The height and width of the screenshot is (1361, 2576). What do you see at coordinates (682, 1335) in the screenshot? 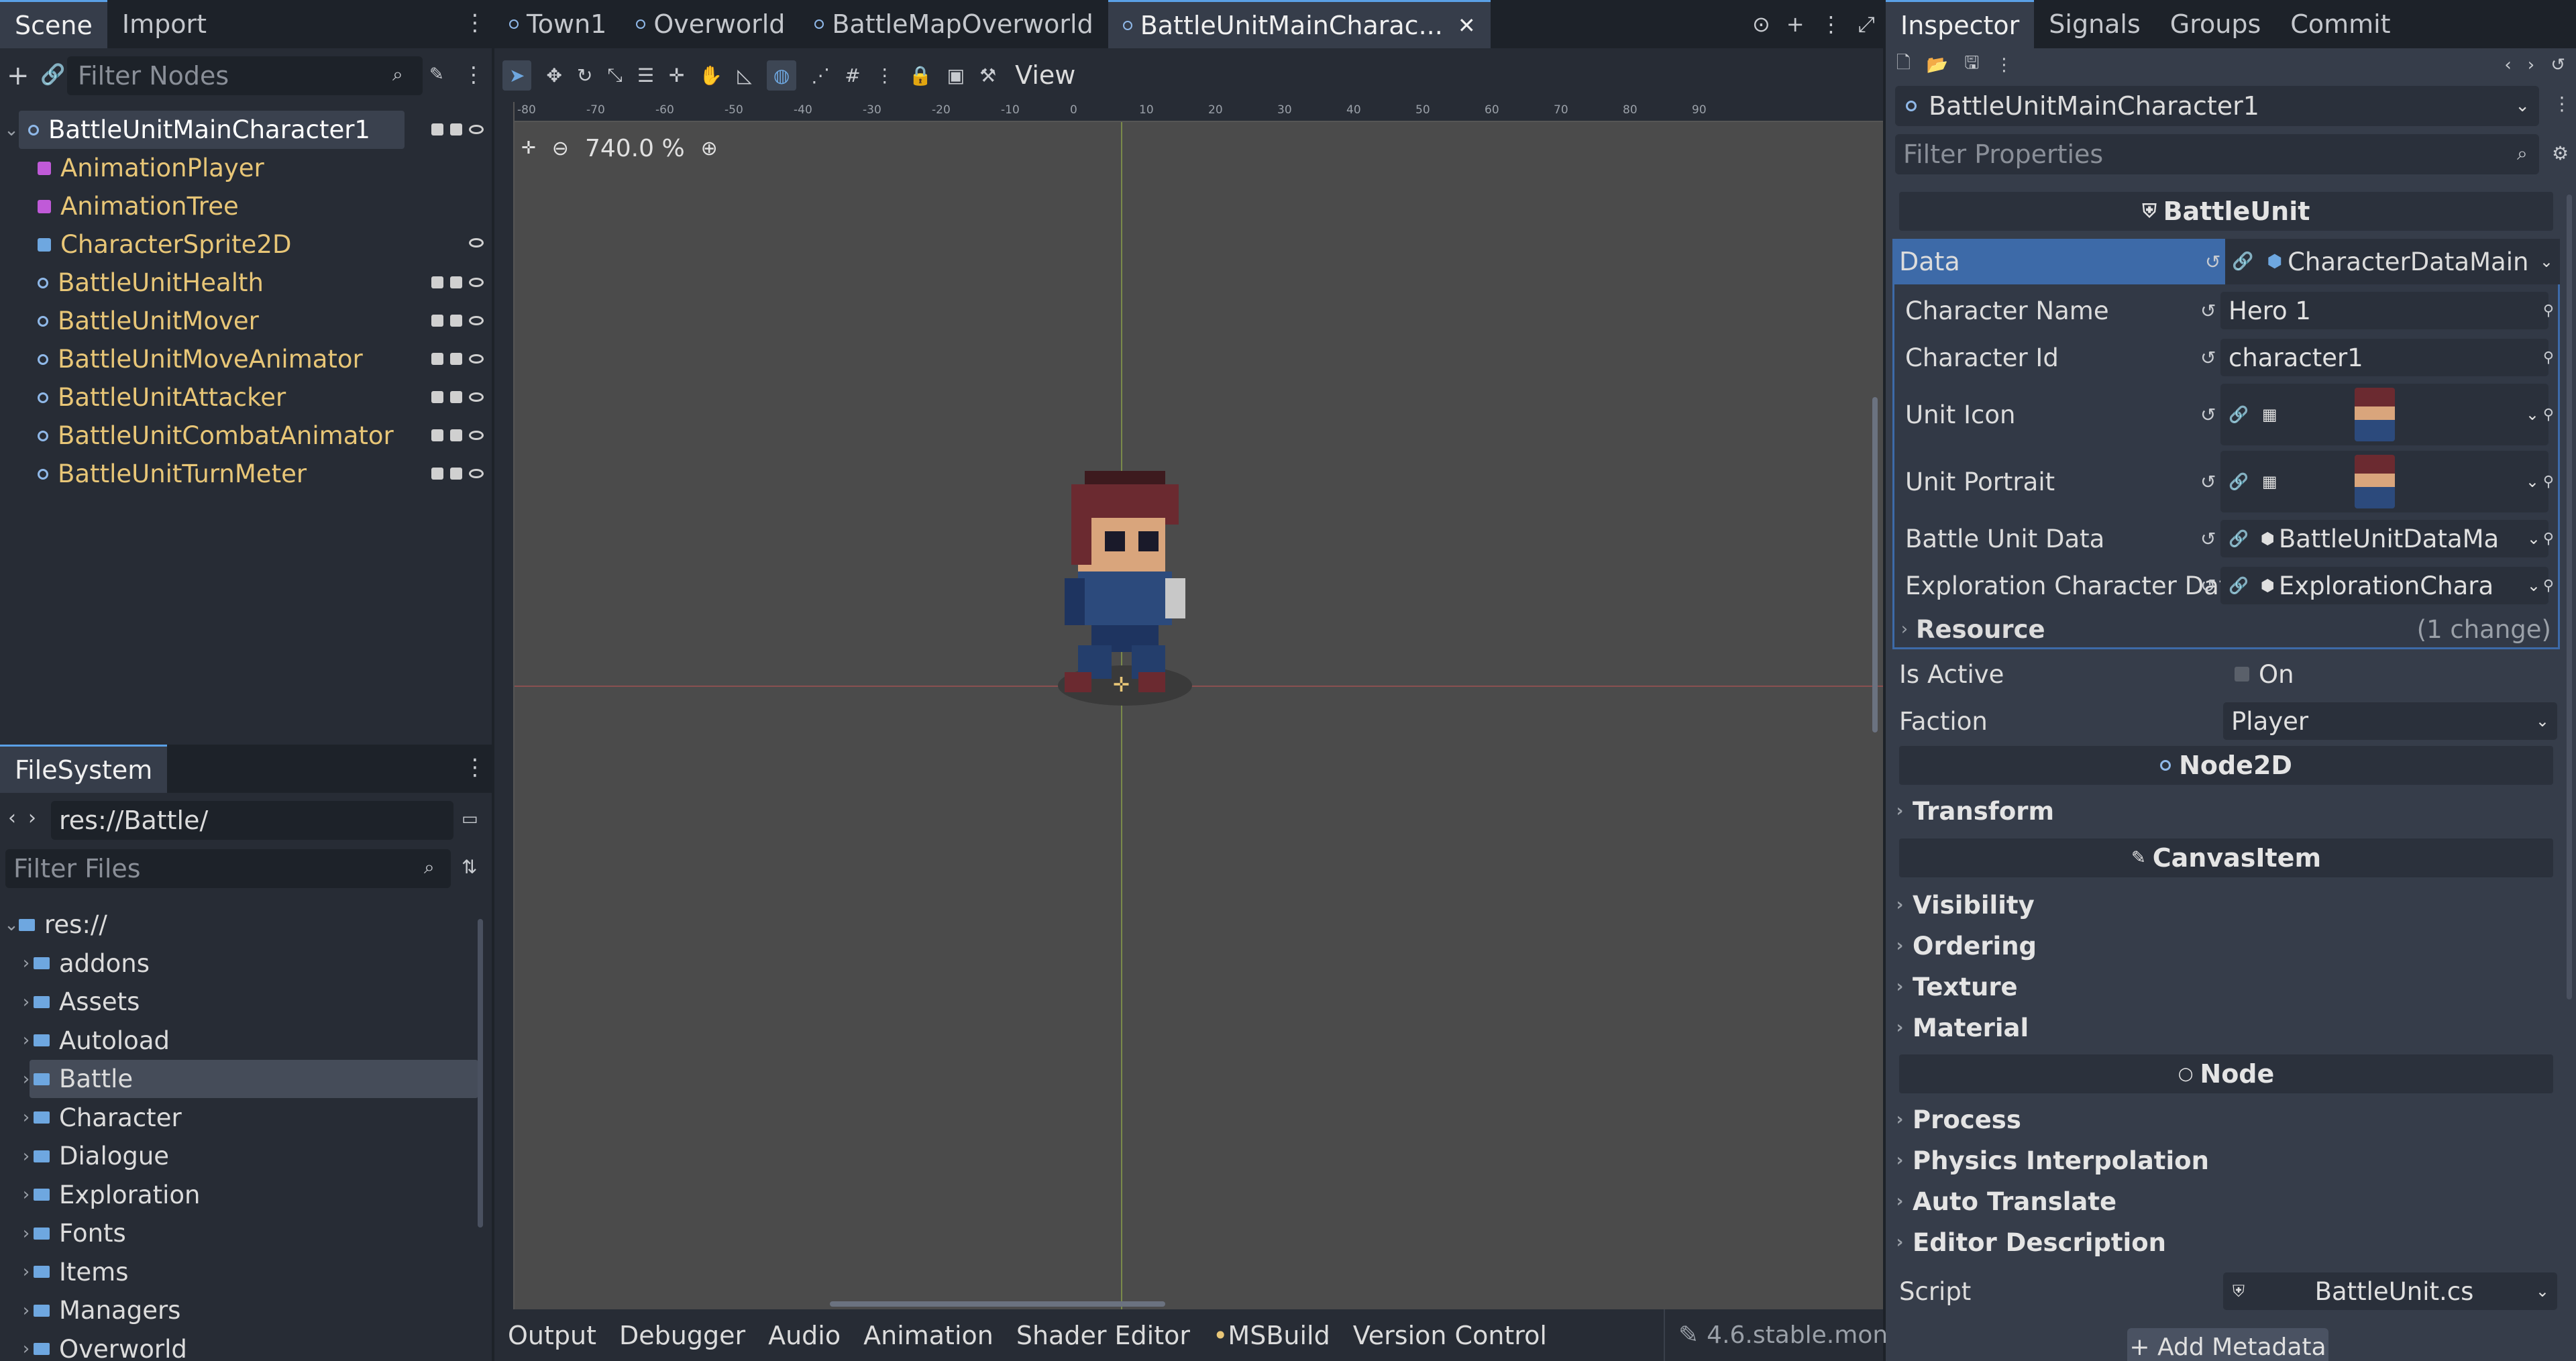
I see `bottom-tab: Debugger` at bounding box center [682, 1335].